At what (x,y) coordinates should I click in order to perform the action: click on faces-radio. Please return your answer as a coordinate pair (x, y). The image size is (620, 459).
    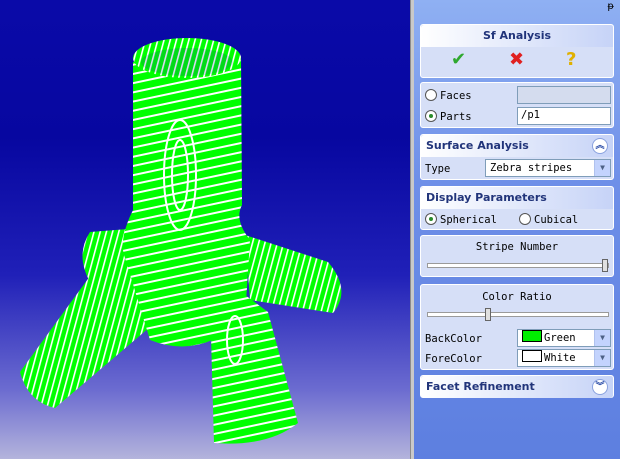
    Looking at the image, I should click on (431, 95).